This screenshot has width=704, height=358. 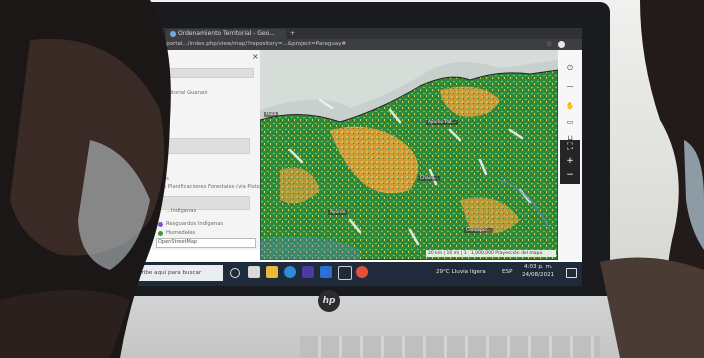 I want to click on profile-avatar, so click(x=561, y=44).